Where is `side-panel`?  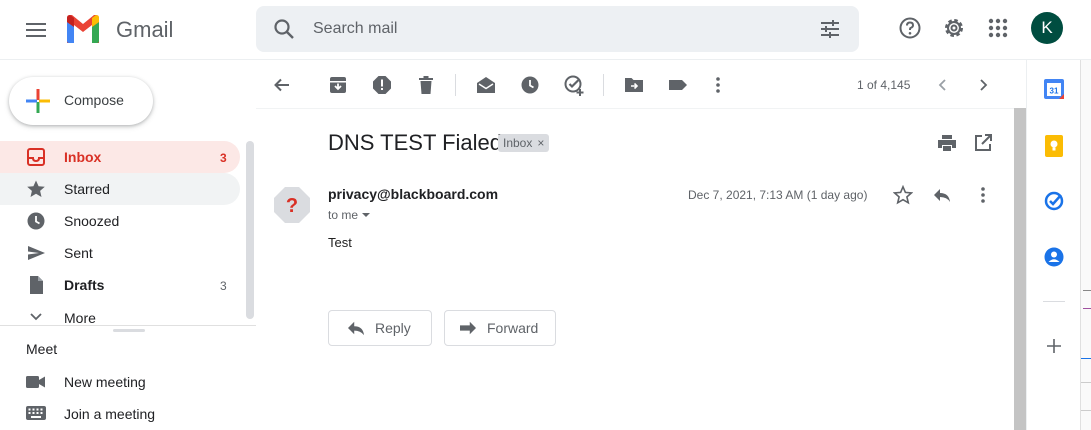 side-panel is located at coordinates (1053, 245).